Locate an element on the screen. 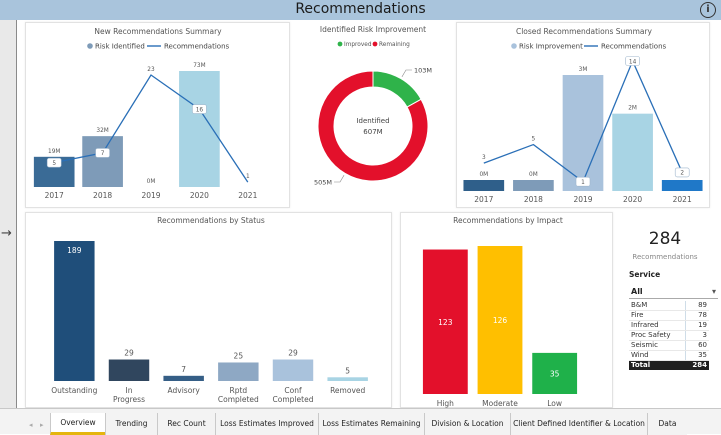 This screenshot has width=721, height=435. donut-plot-area: 103M 505M is located at coordinates (373, 126).